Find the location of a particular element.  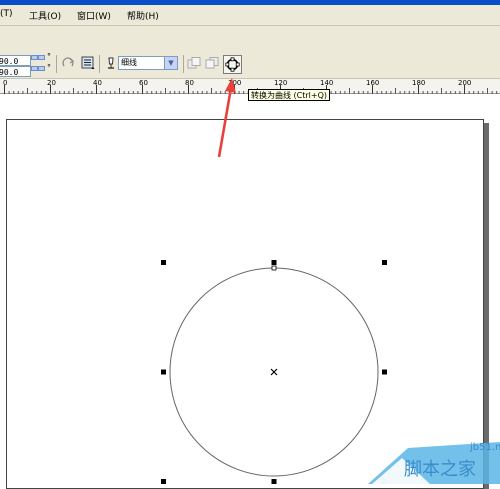

bring-front-icon is located at coordinates (194, 63).